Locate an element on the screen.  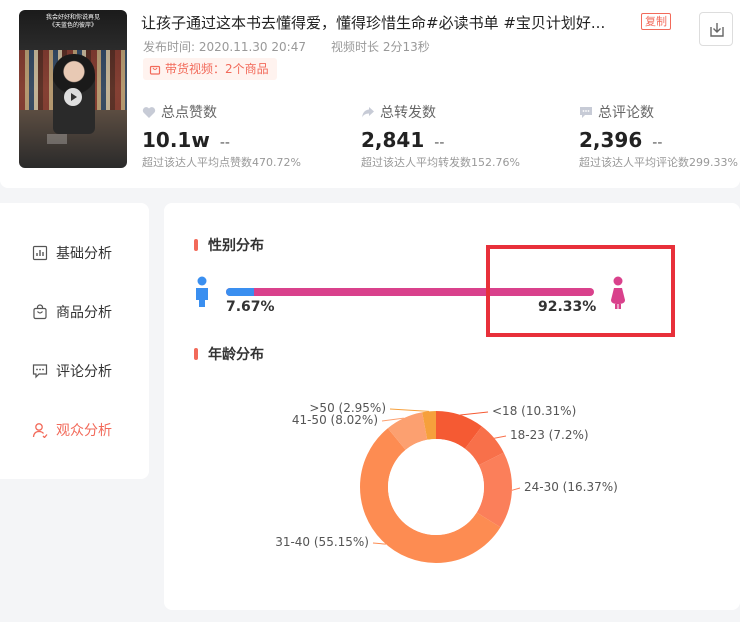
sidebar-item-audience: 观众分析 is located at coordinates (72, 430).